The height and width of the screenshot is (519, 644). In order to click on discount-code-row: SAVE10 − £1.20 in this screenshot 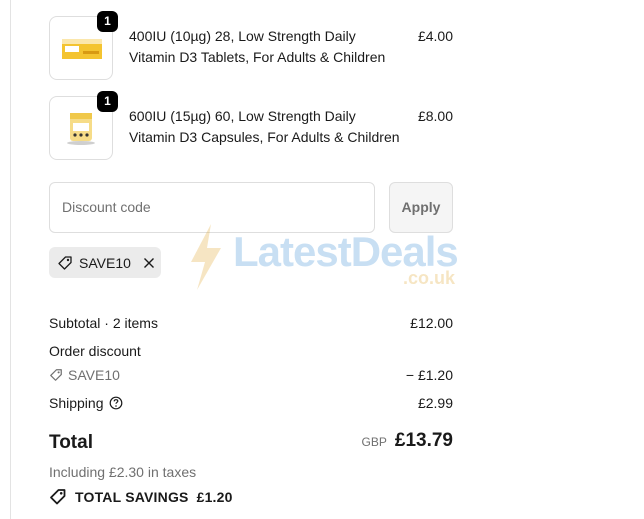, I will do `click(251, 375)`.